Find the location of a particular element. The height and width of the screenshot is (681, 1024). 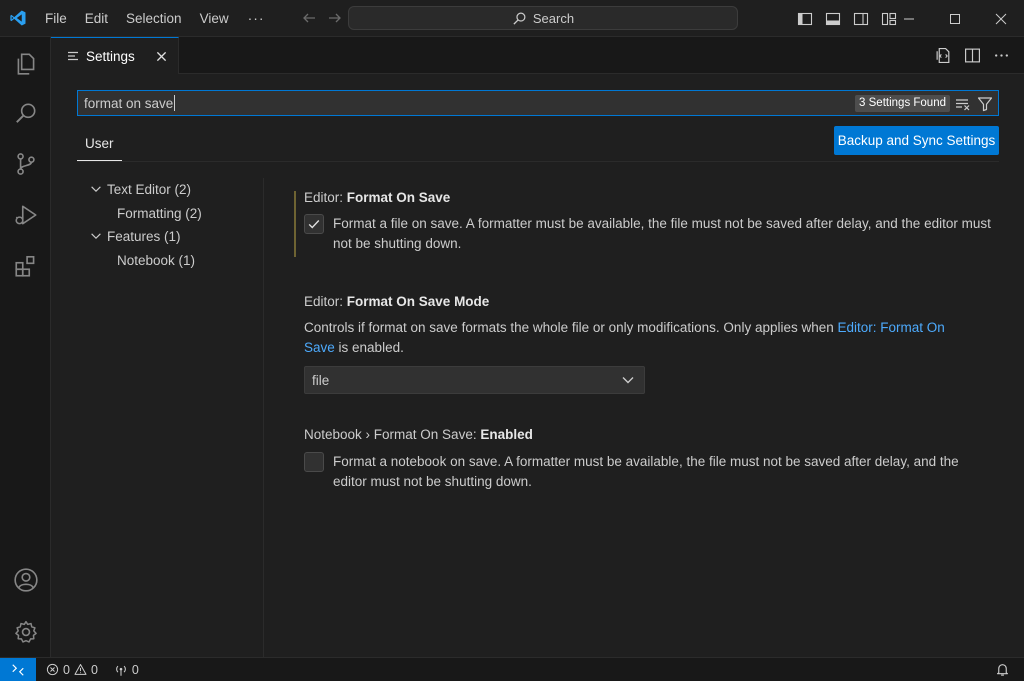

setting-title: Editor: Format On Save is located at coordinates (377, 197).